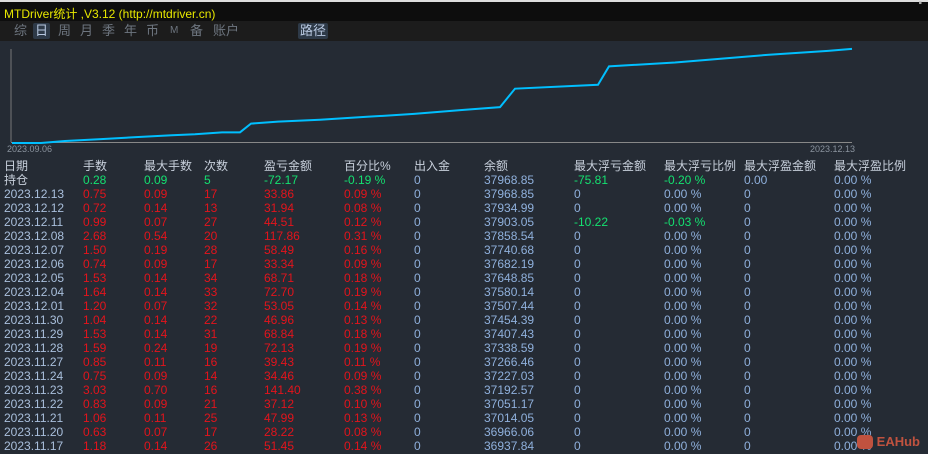  Describe the element at coordinates (279, 432) in the screenshot. I see `cell: 28.22` at that location.